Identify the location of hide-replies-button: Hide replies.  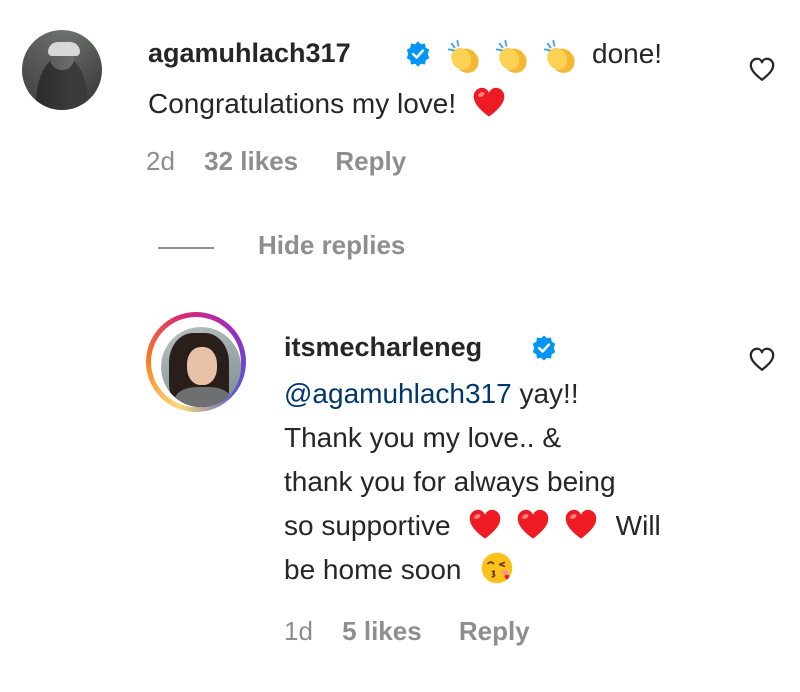
(331, 245).